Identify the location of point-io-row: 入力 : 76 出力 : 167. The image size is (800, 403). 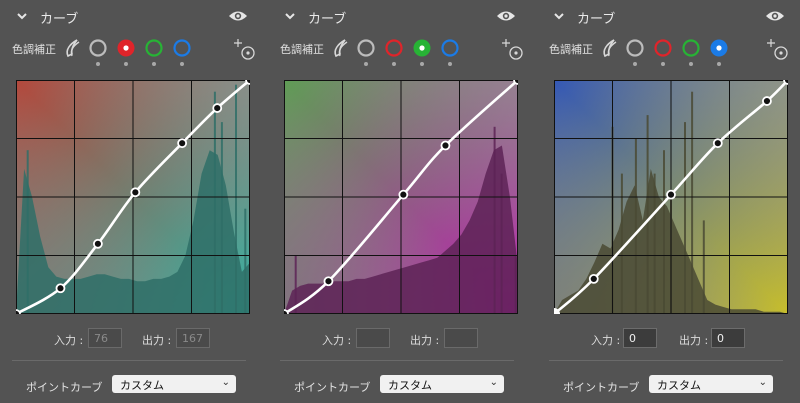
(133, 339).